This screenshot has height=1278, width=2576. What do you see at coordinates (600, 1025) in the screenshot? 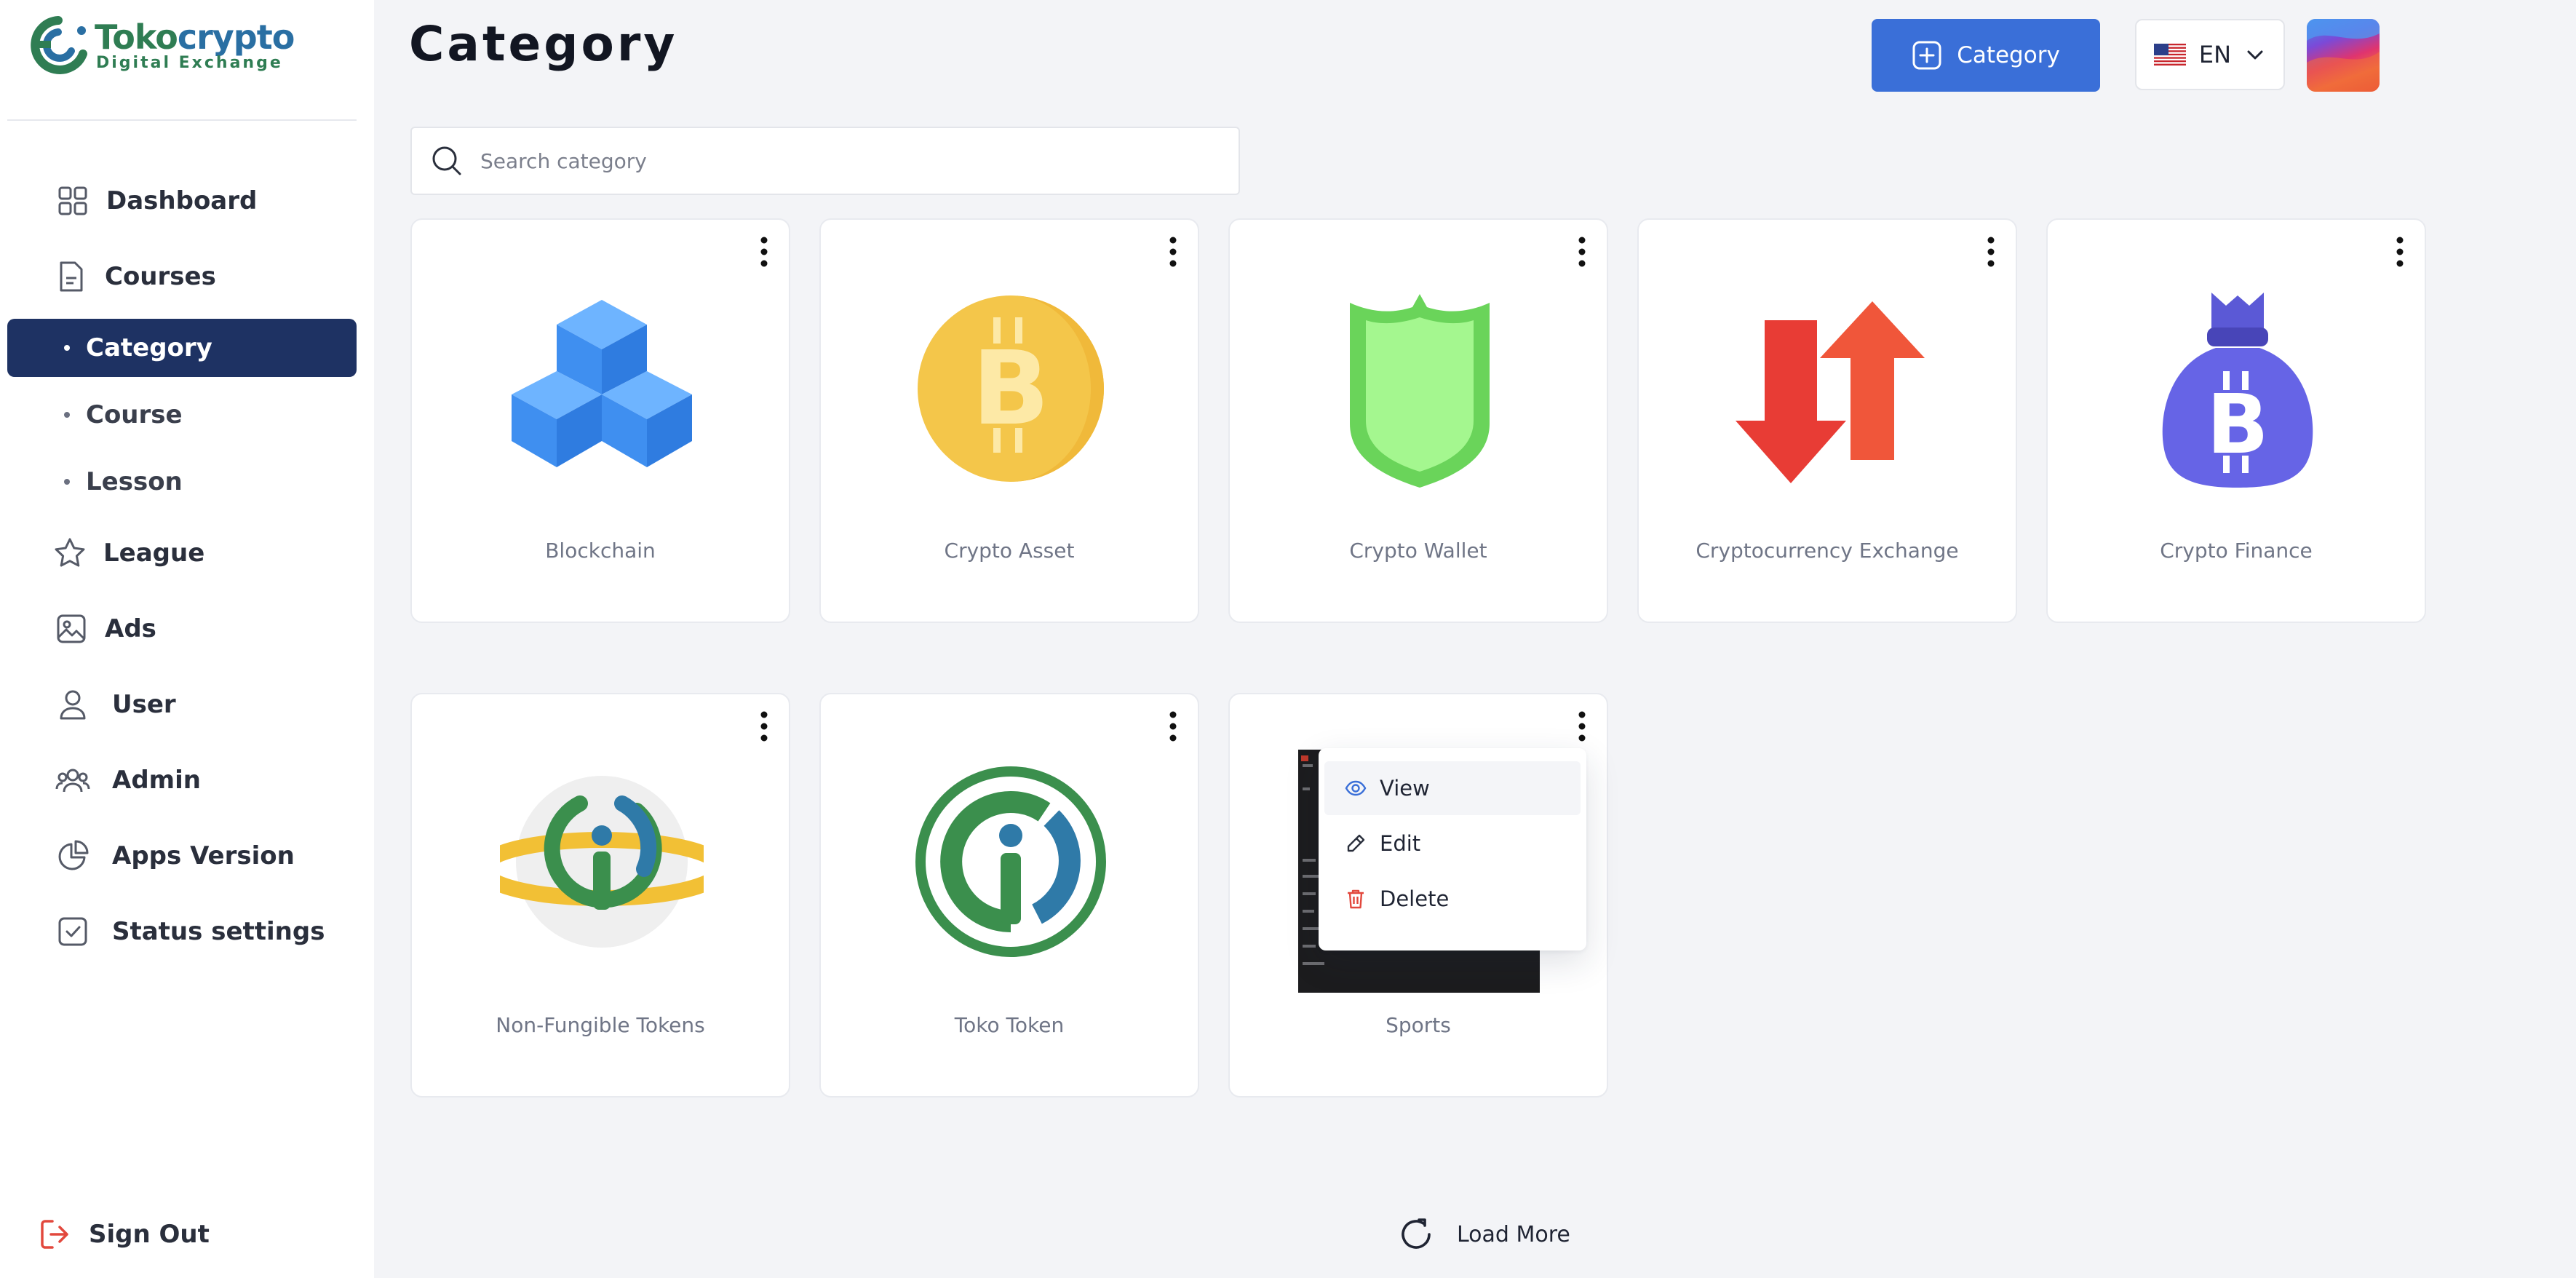
I see `category-title: Non-Fungible Tokens` at bounding box center [600, 1025].